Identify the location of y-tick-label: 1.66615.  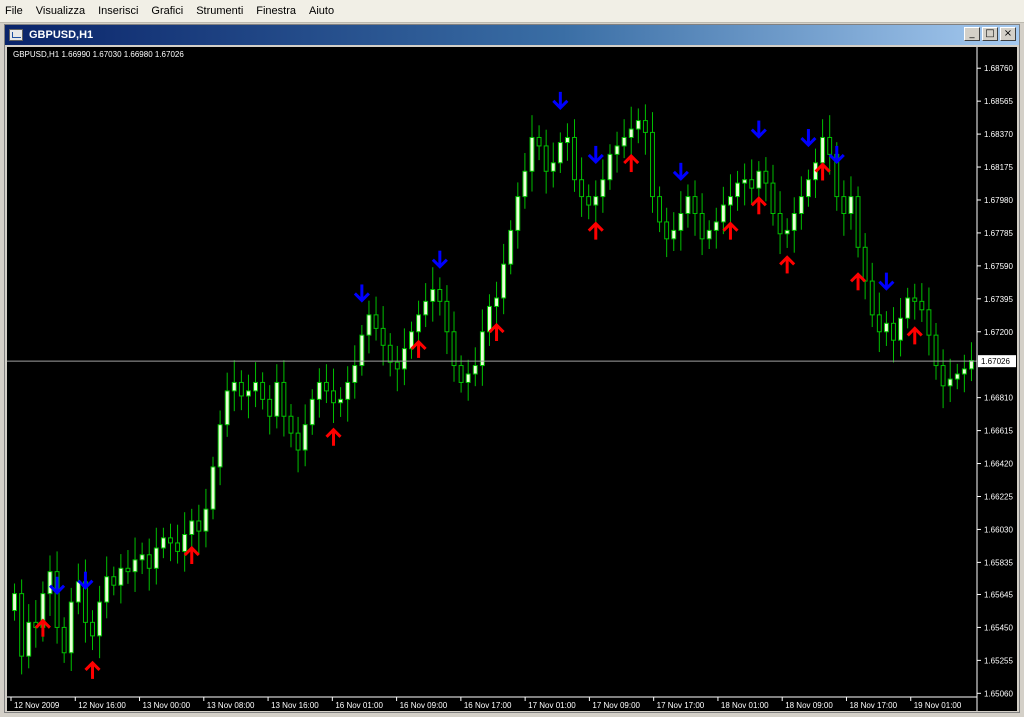
(998, 431).